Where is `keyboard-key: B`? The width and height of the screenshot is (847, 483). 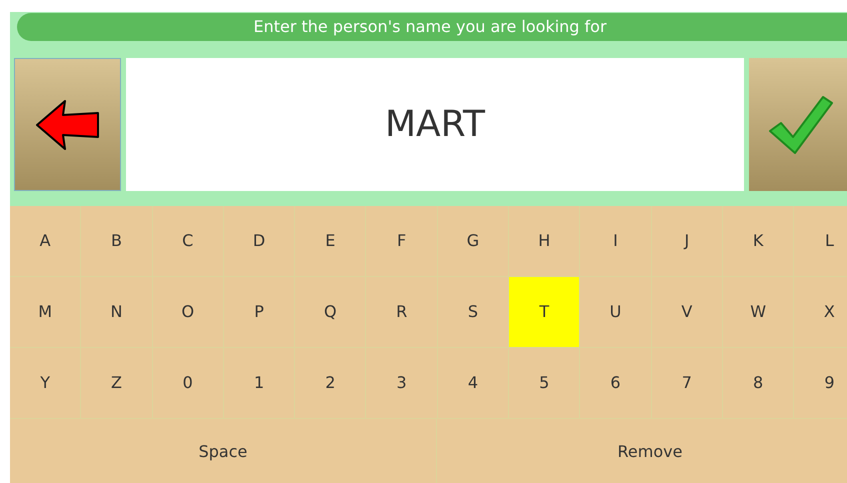 keyboard-key: B is located at coordinates (117, 241).